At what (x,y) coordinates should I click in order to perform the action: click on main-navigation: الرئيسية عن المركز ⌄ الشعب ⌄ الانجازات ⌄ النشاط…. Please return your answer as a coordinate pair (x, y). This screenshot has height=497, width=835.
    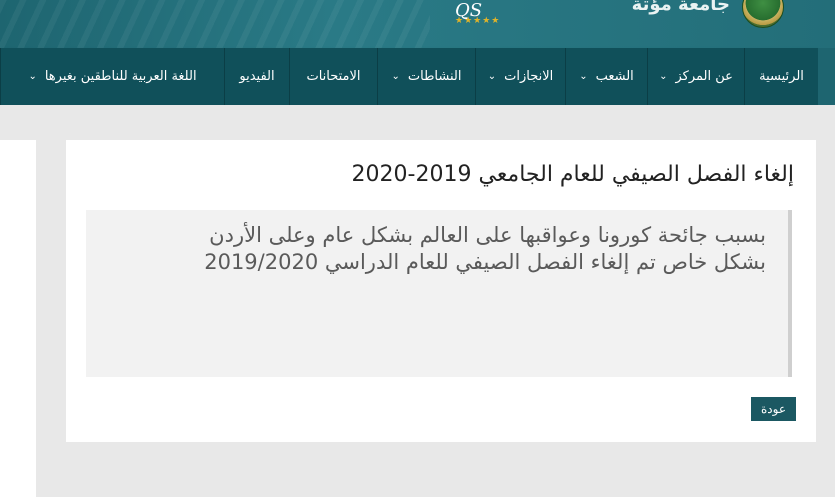
    Looking at the image, I should click on (409, 76).